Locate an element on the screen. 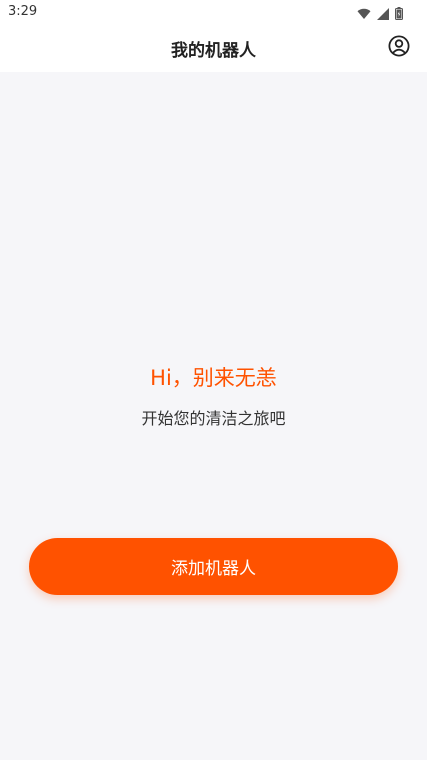 Image resolution: width=427 pixels, height=760 pixels. user-circle-icon is located at coordinates (399, 48).